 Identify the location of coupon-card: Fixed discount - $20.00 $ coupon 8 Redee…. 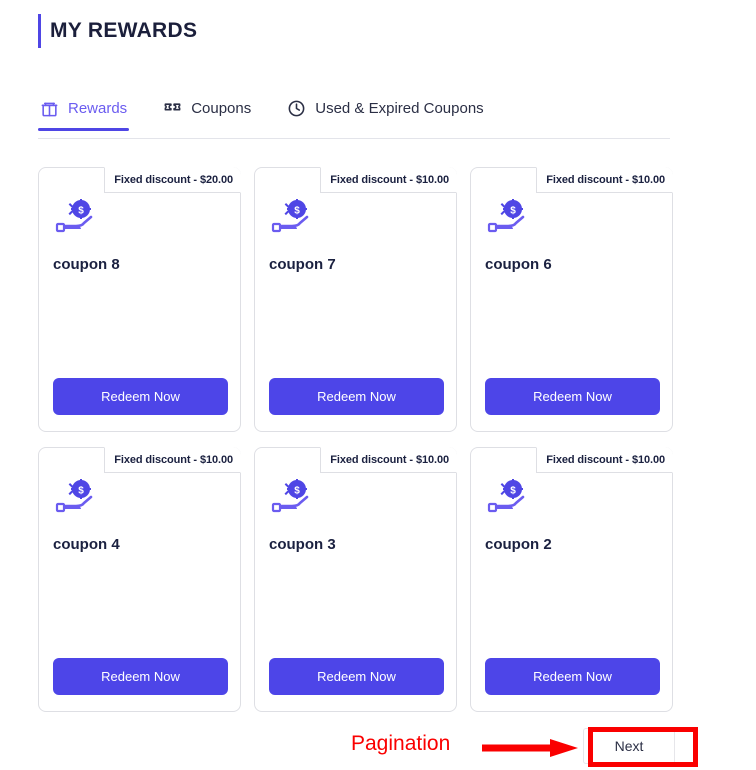
(139, 299).